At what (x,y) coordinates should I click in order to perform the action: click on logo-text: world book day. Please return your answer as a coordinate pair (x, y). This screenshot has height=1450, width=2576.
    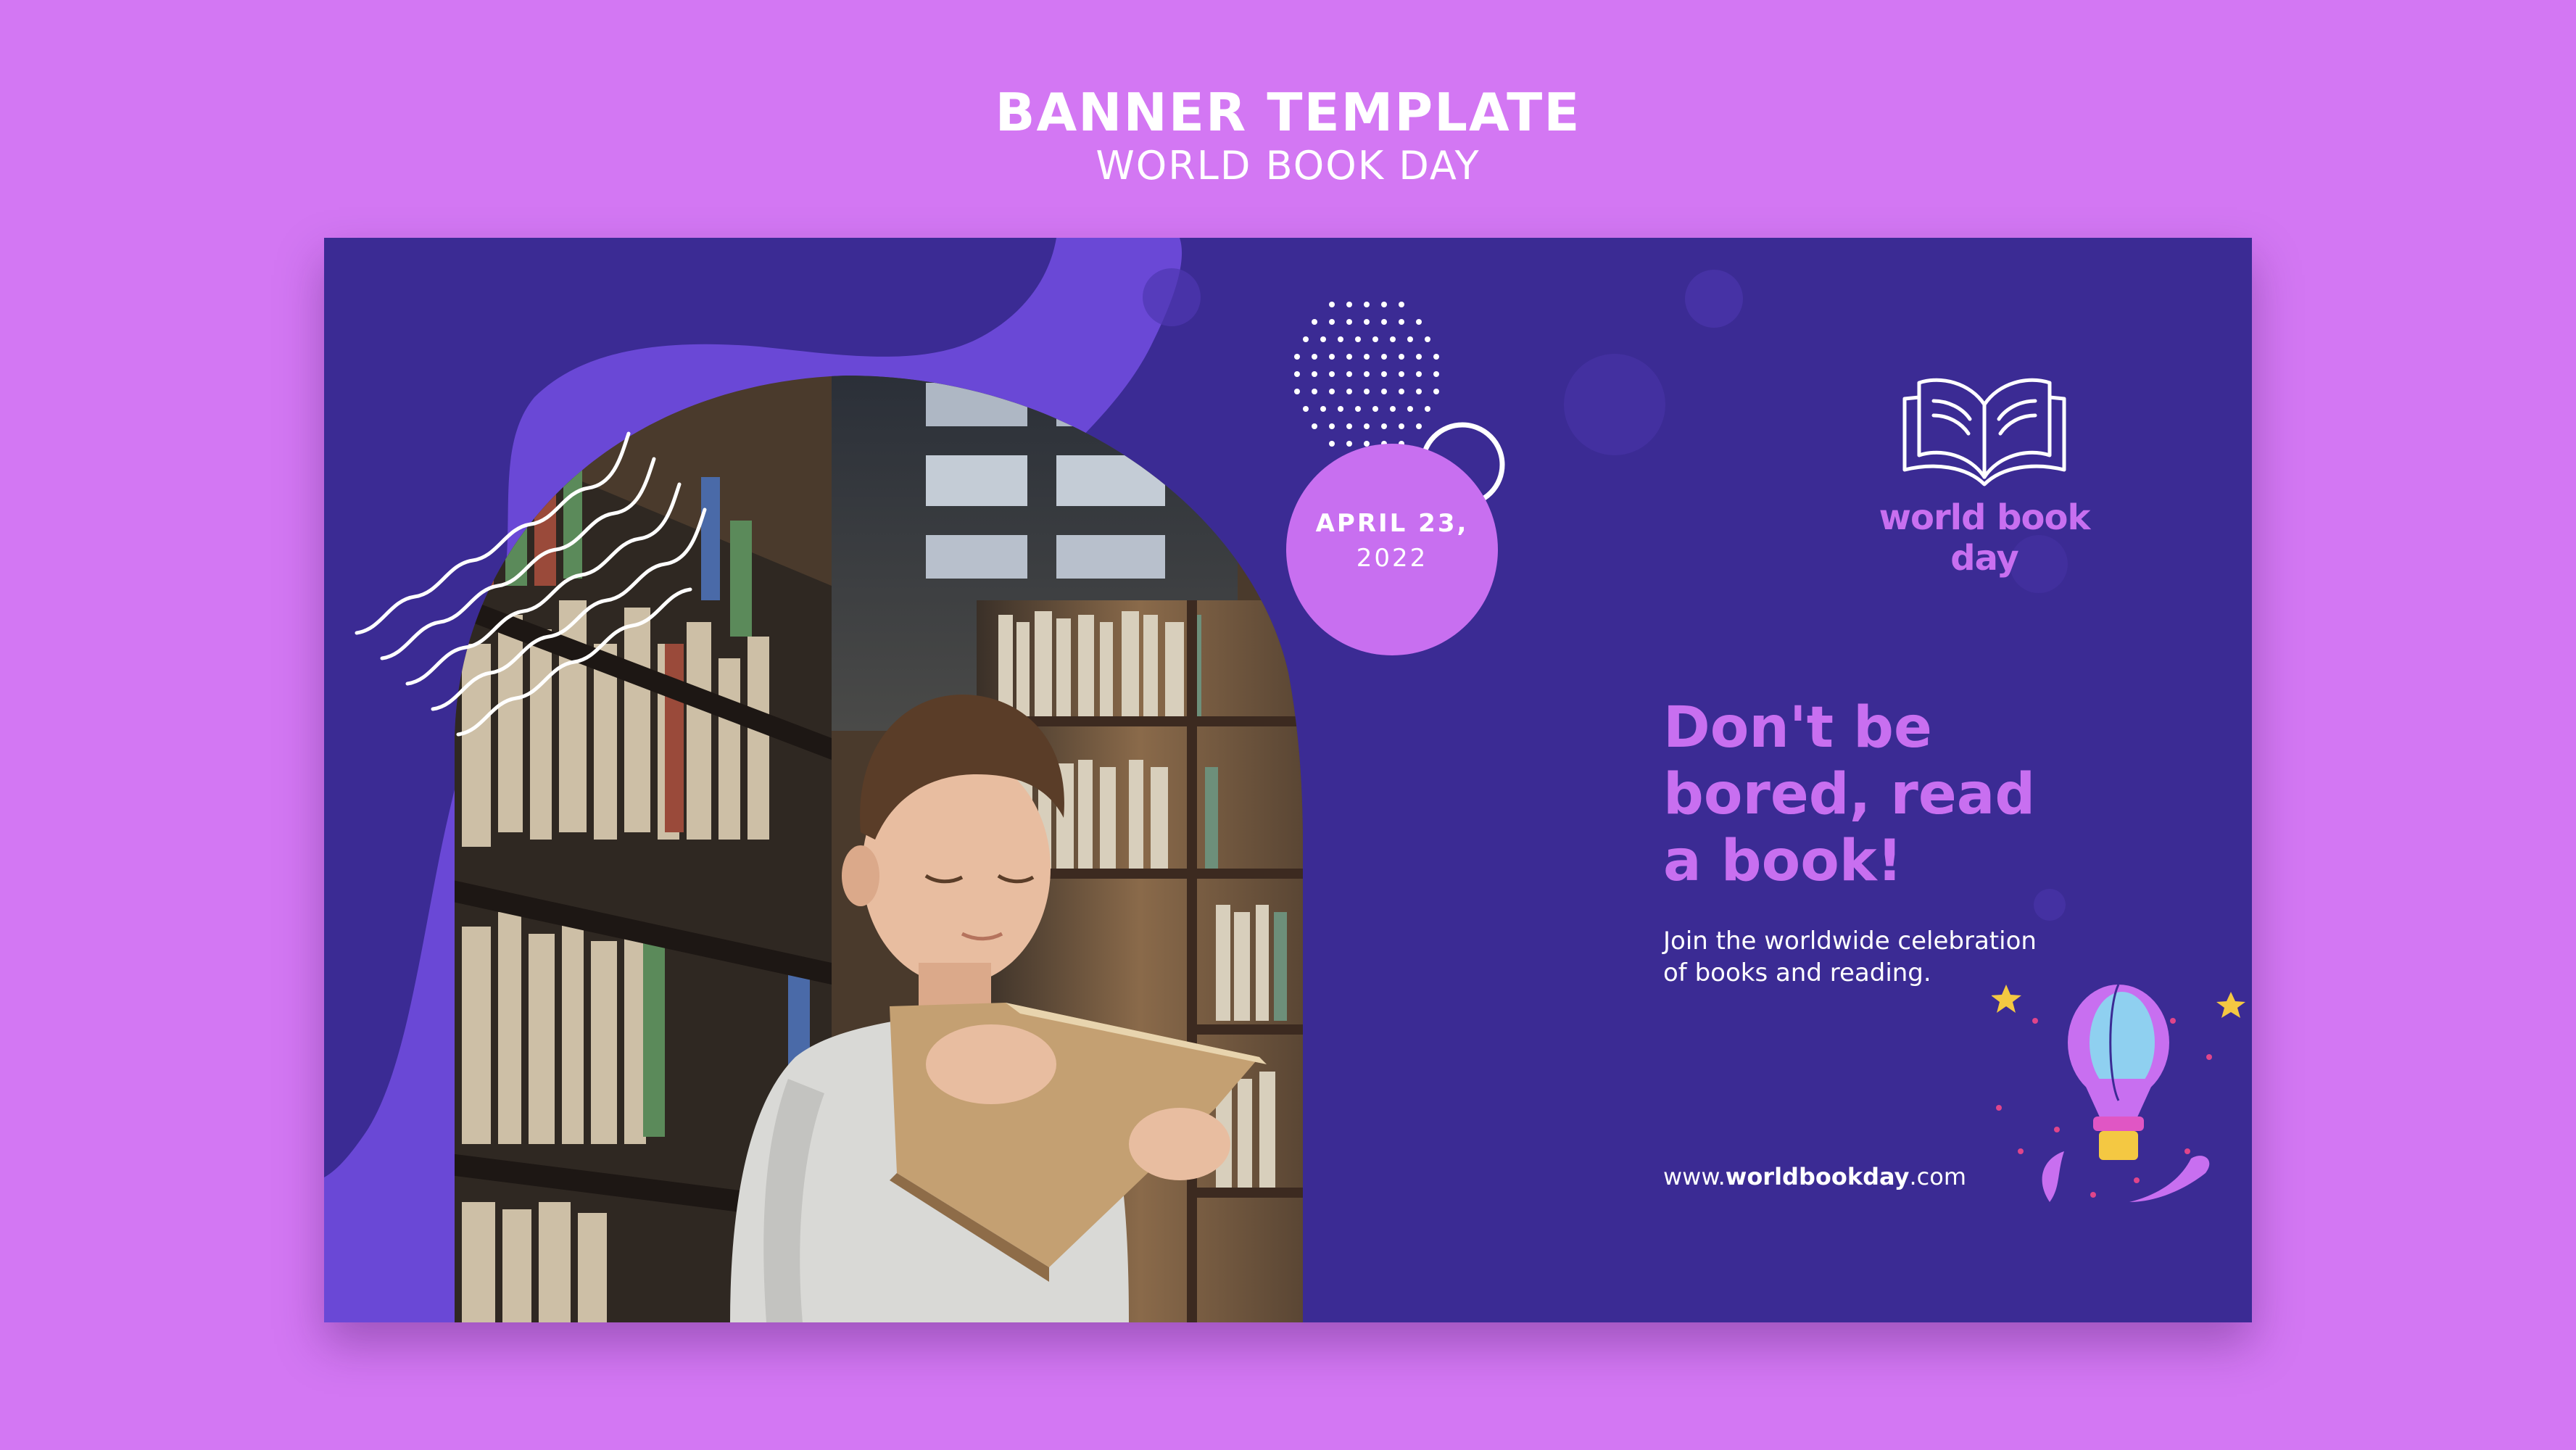
    Looking at the image, I should click on (1985, 538).